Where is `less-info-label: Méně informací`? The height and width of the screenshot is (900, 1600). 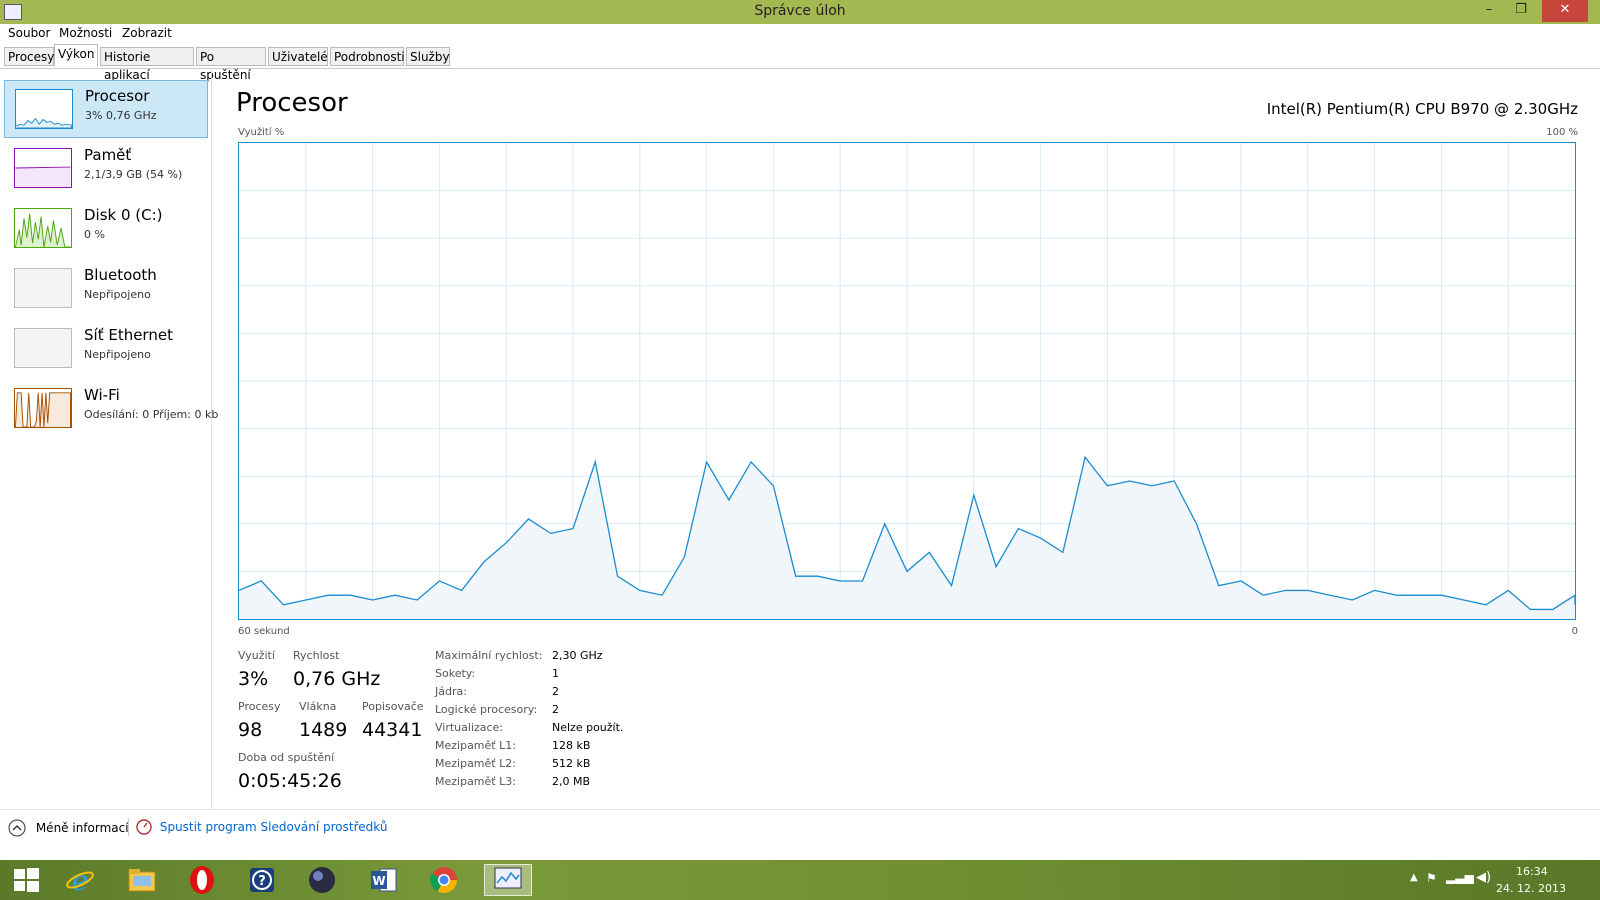
less-info-label: Méně informací is located at coordinates (82, 827).